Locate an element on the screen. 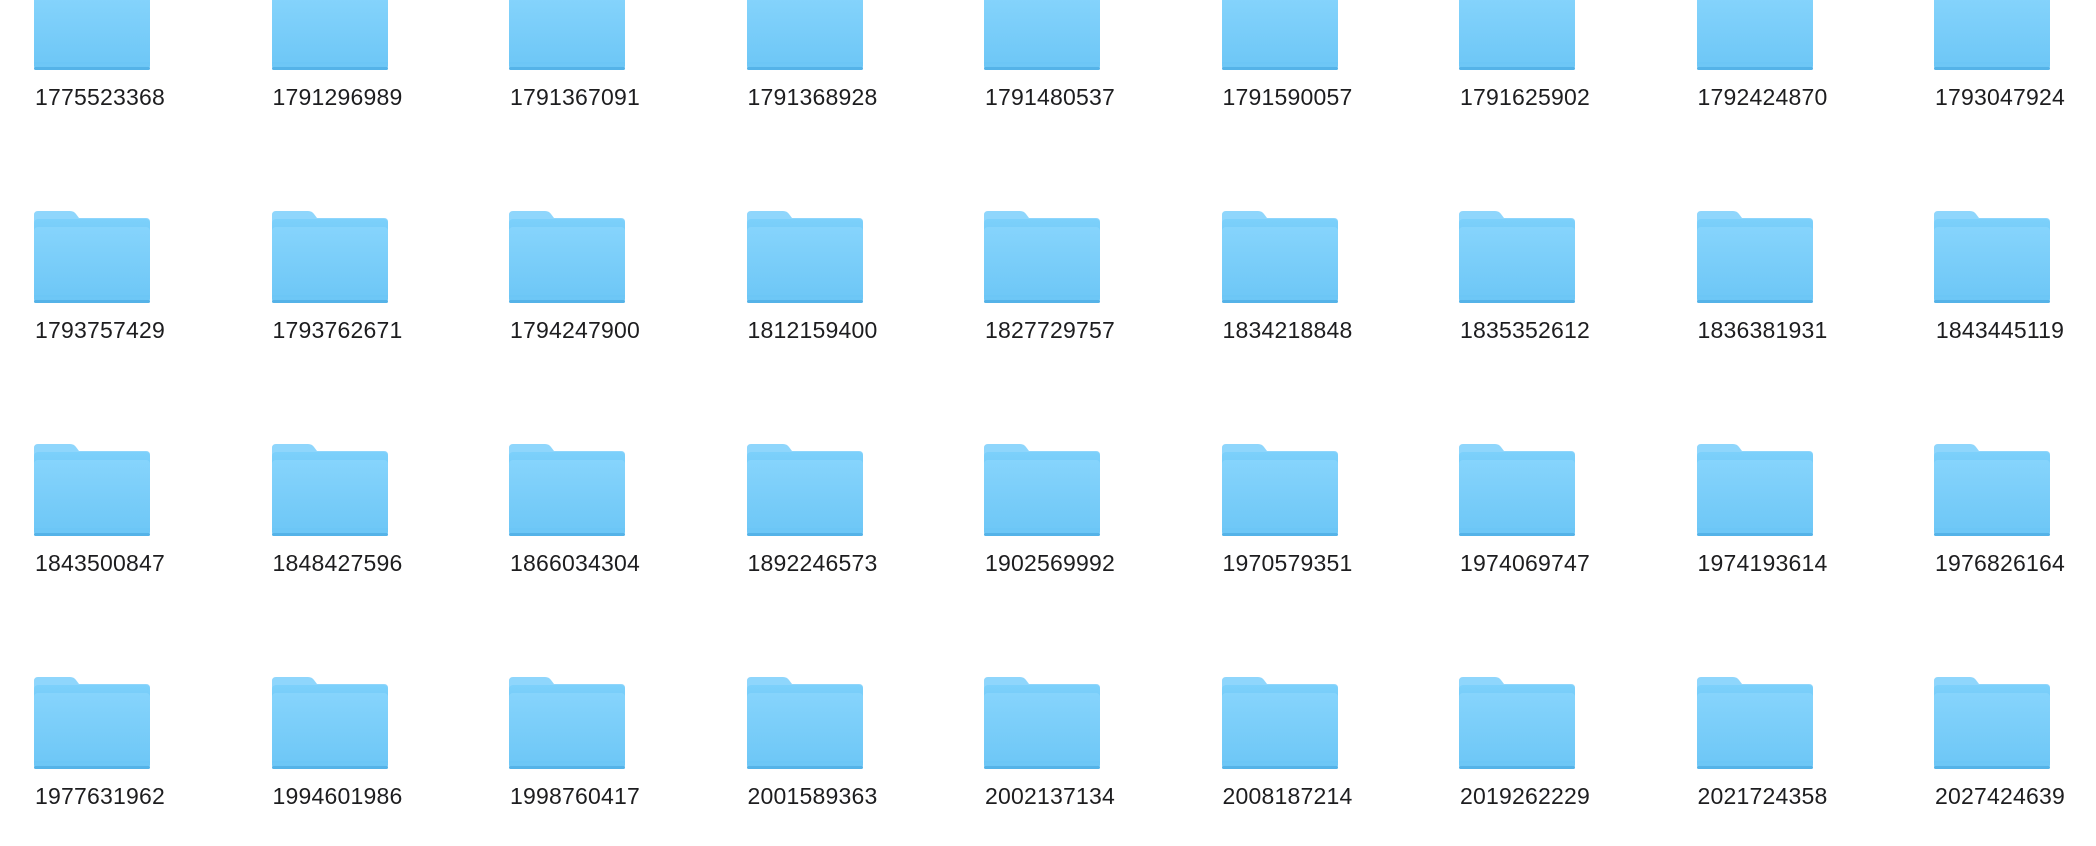  folder-item: 2008187214 is located at coordinates (1288, 755).